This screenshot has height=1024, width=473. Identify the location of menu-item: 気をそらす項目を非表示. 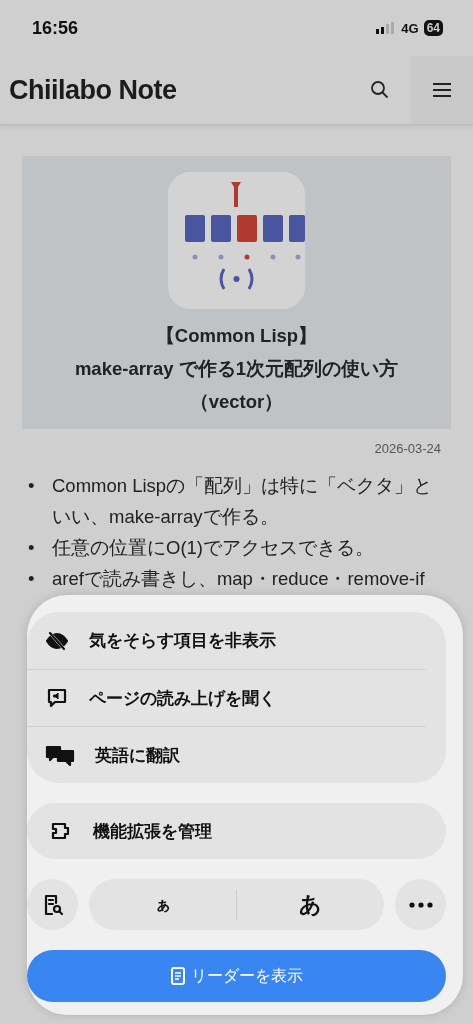
(226, 640).